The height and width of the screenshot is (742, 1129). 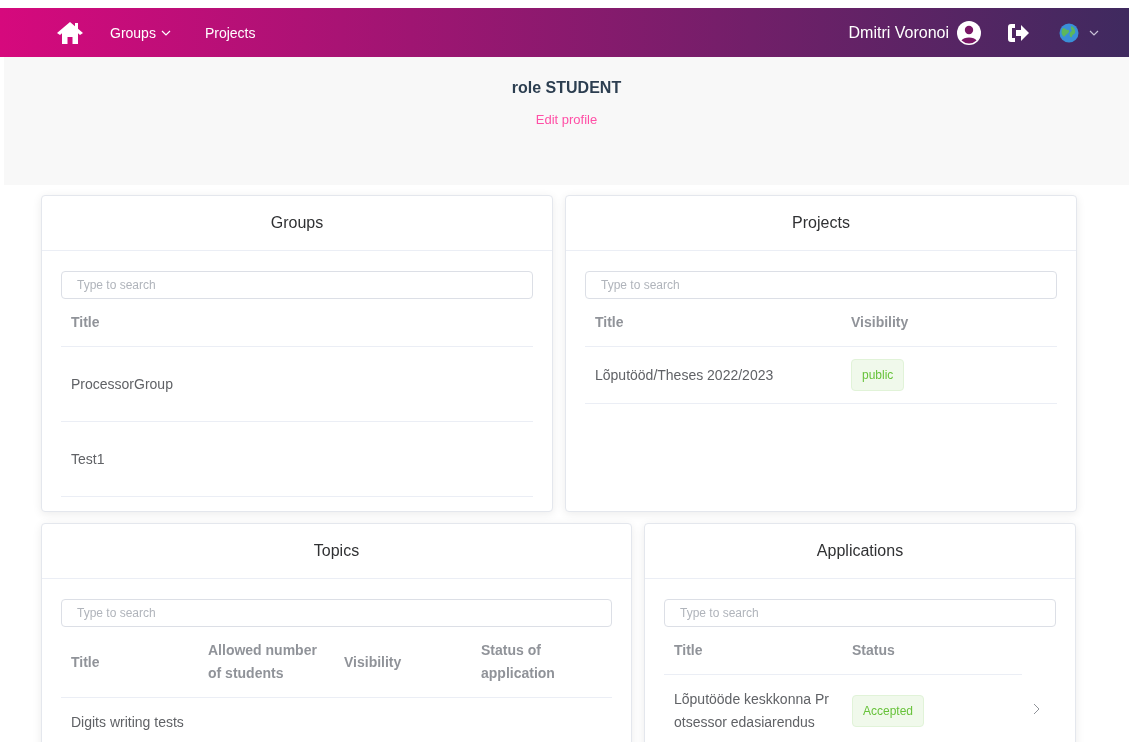 I want to click on table-cell: Test1, so click(x=297, y=459).